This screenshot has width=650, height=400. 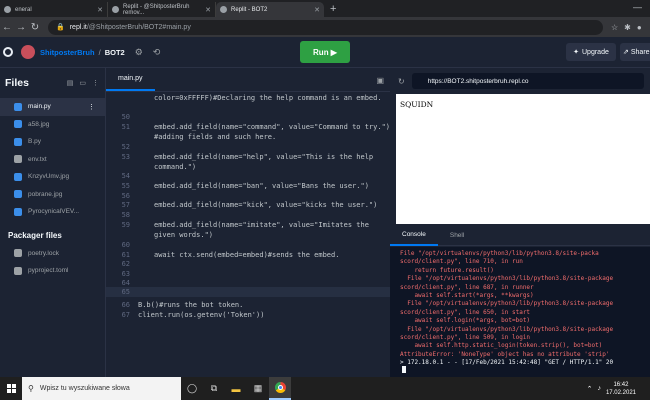 I want to click on file-name: pobrane.jpg, so click(x=45, y=194).